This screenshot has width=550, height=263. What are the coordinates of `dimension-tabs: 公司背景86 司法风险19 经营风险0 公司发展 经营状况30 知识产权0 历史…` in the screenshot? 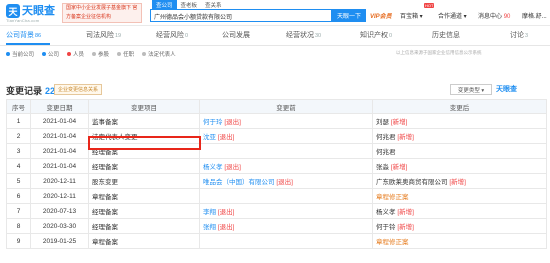 It's located at (275, 36).